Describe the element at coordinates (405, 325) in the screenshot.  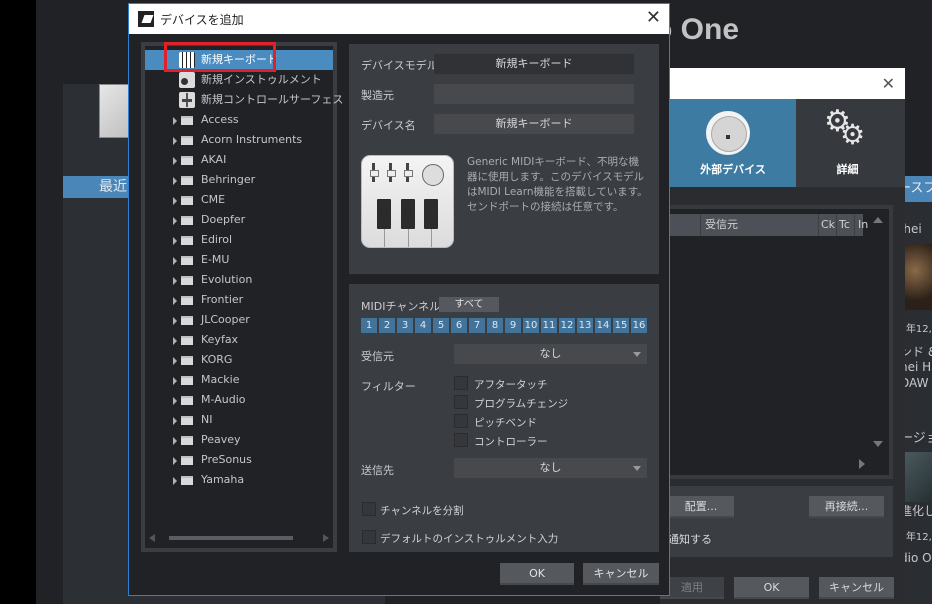
I see `midi-channel-button: 3` at that location.